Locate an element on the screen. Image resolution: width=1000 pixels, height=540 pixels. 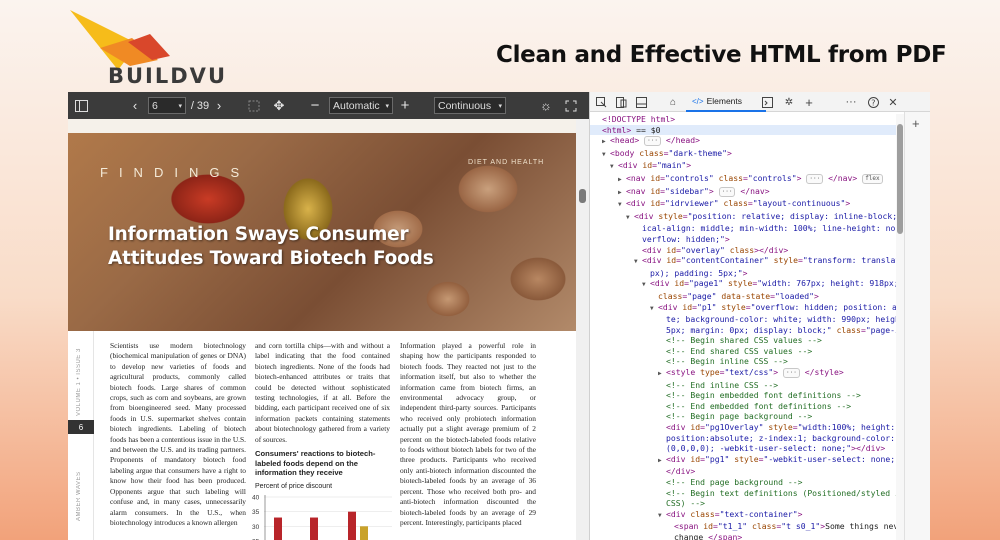
dom-tree-line: <html> == $0 is located at coordinates (745, 130).